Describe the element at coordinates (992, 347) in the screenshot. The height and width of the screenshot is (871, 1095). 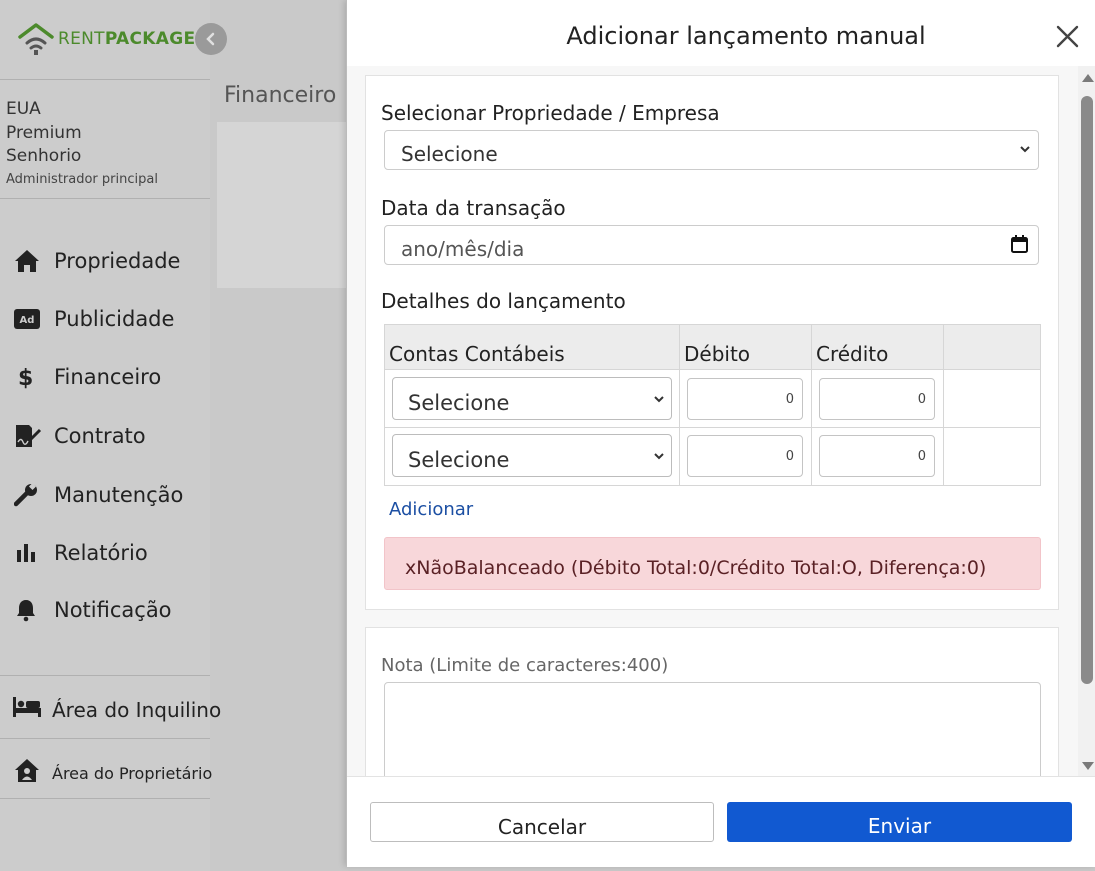
I see `col-header-actions` at that location.